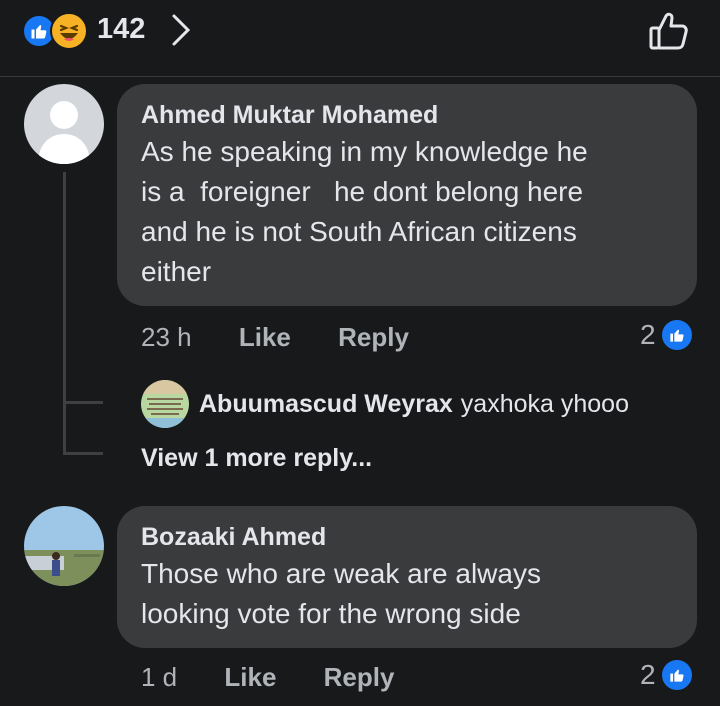 This screenshot has height=706, width=720. I want to click on comment-line: and he is not South African citizens, so click(359, 231).